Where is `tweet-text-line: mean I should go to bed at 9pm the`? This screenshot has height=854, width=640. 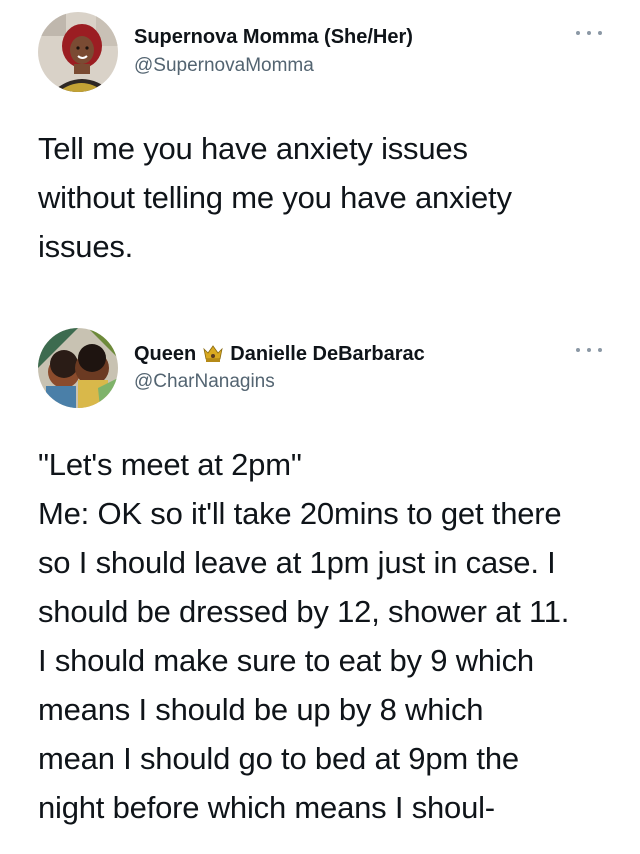
tweet-text-line: mean I should go to bed at 9pm the is located at coordinates (278, 758).